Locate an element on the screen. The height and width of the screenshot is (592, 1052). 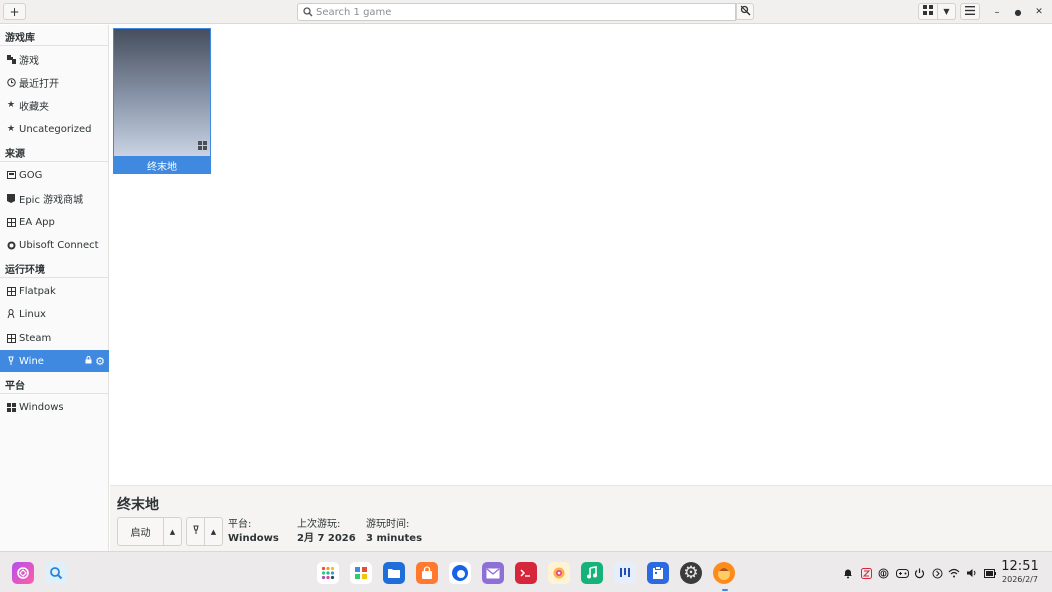
sidebar-section-platforms: 平台 is located at coordinates (54, 384).